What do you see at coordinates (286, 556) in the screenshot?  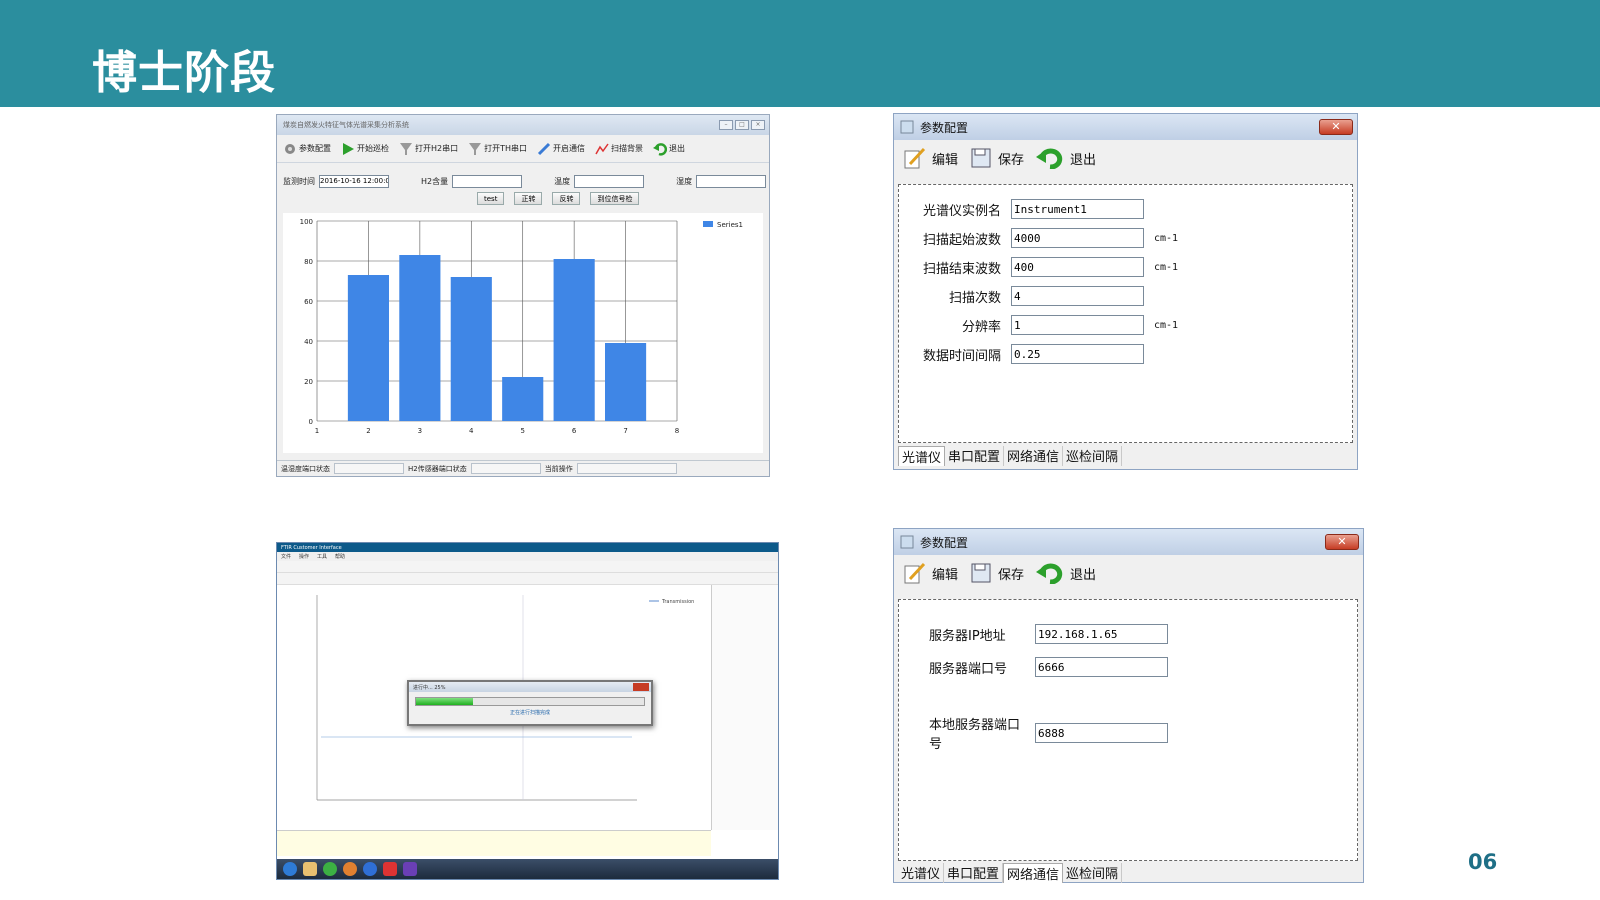 I see `menu-file: 文件` at bounding box center [286, 556].